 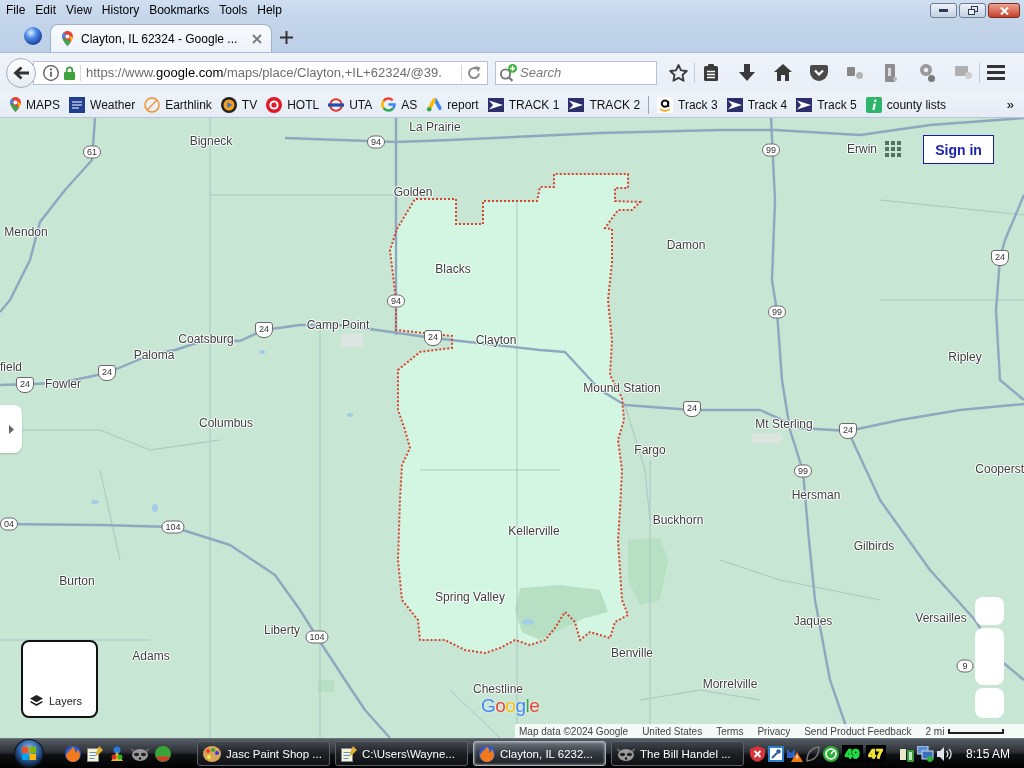 What do you see at coordinates (686, 245) in the screenshot?
I see `place-label: Damon` at bounding box center [686, 245].